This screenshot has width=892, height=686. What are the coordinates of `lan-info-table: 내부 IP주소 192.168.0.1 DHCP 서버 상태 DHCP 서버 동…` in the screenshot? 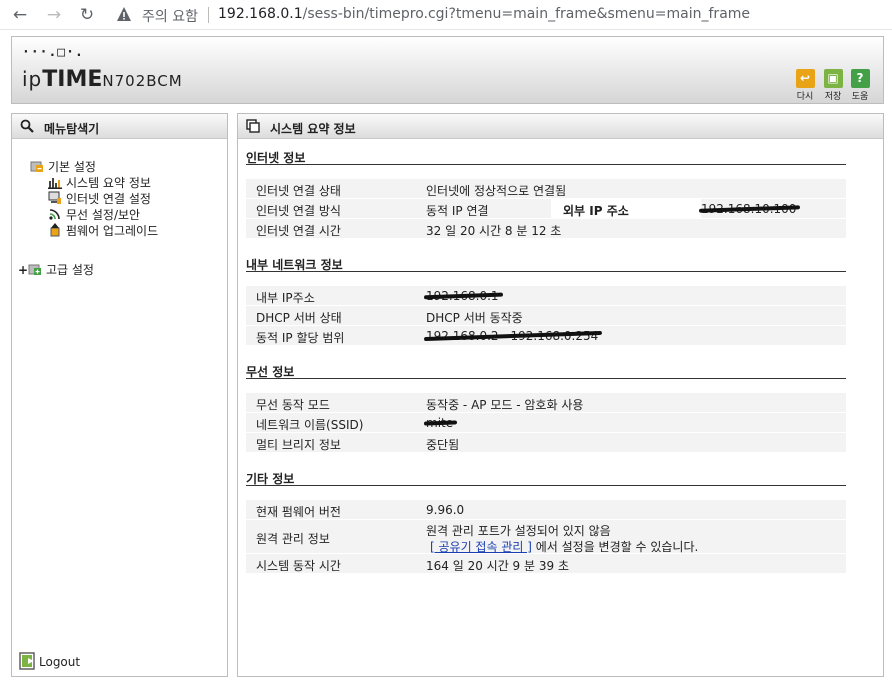 It's located at (546, 316).